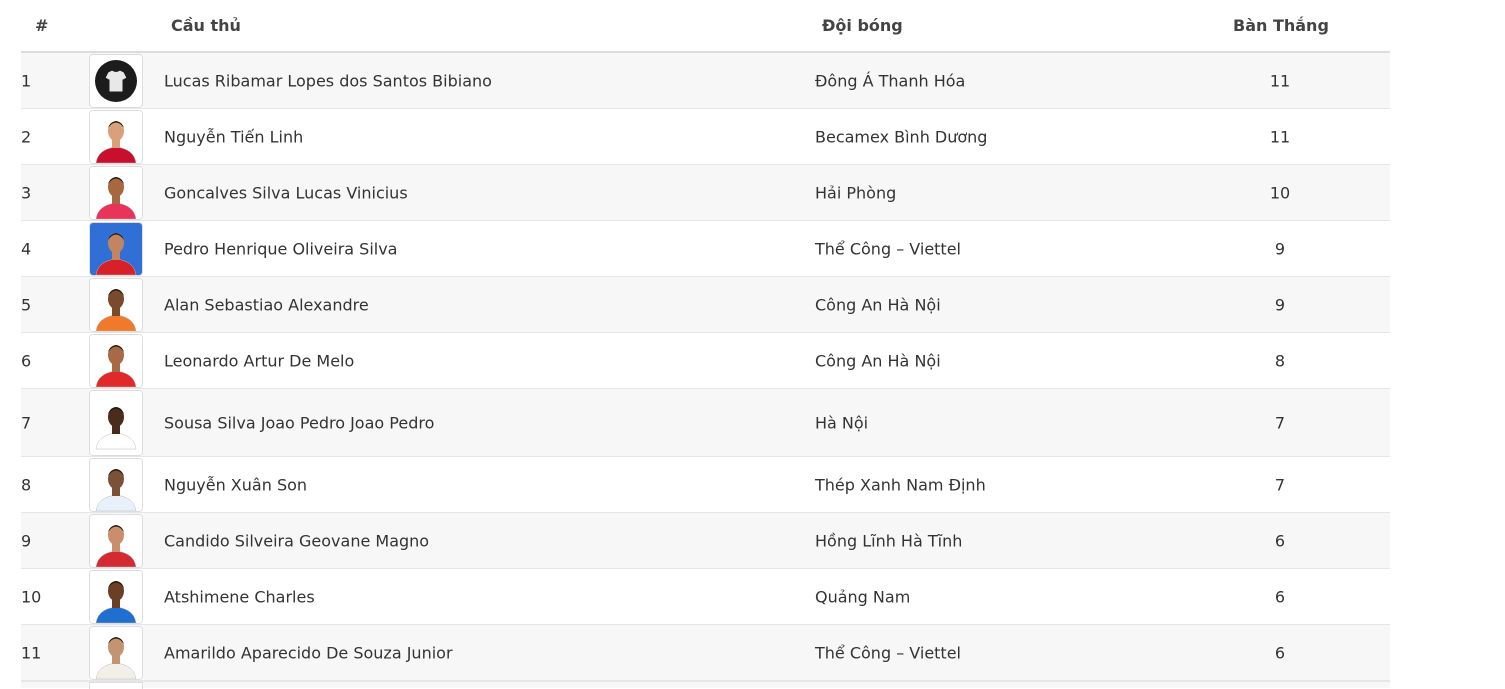  Describe the element at coordinates (116, 685) in the screenshot. I see `avatar` at that location.